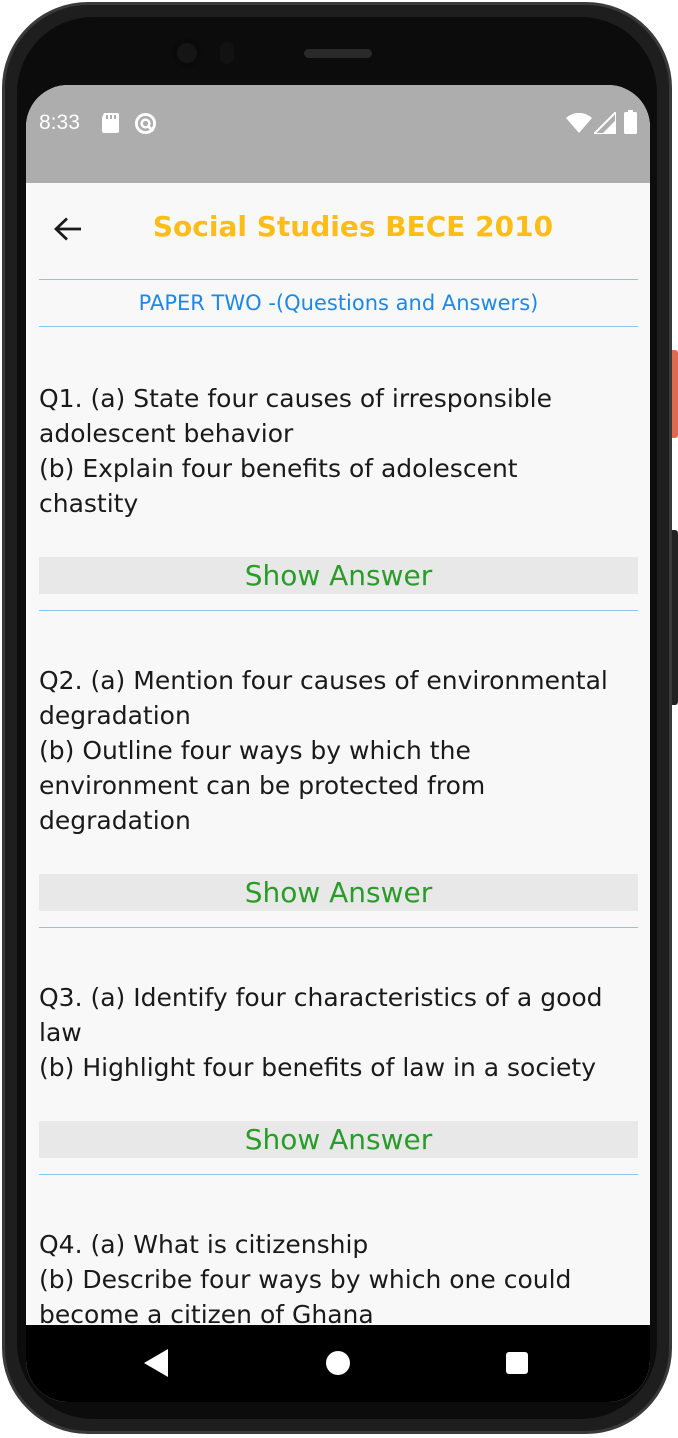 The width and height of the screenshot is (678, 1438). I want to click on back-button, so click(68, 229).